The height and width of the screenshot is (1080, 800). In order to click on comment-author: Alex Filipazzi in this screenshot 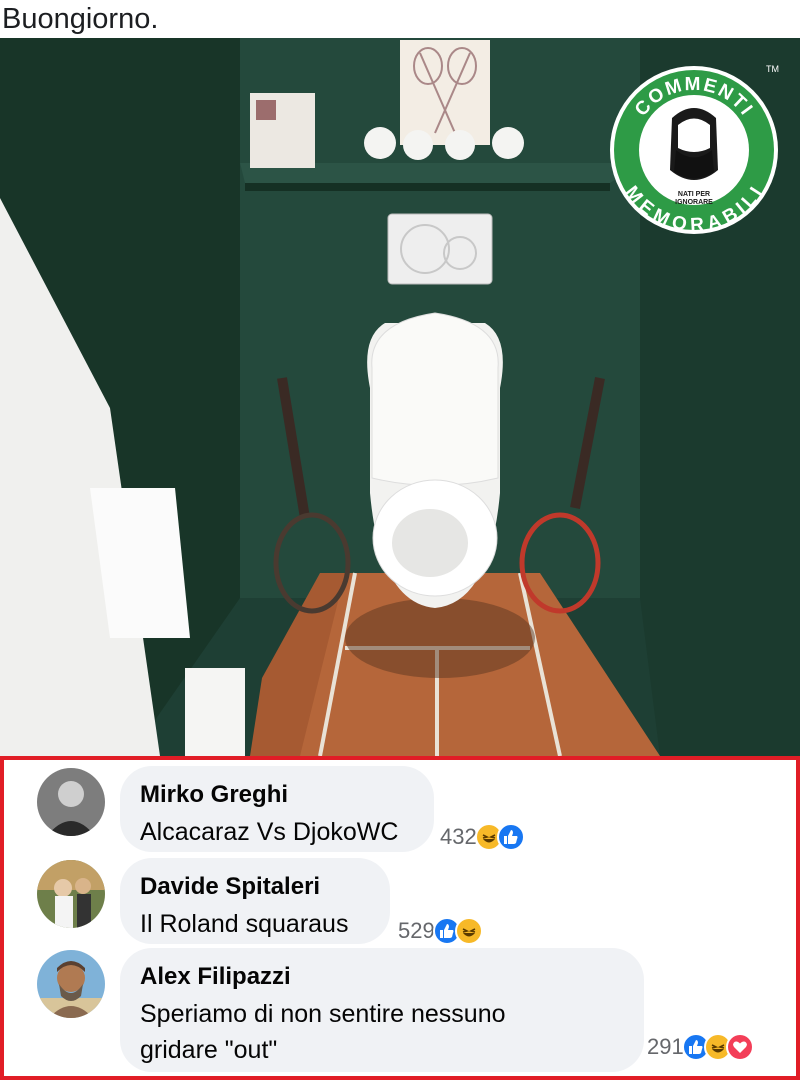, I will do `click(382, 977)`.